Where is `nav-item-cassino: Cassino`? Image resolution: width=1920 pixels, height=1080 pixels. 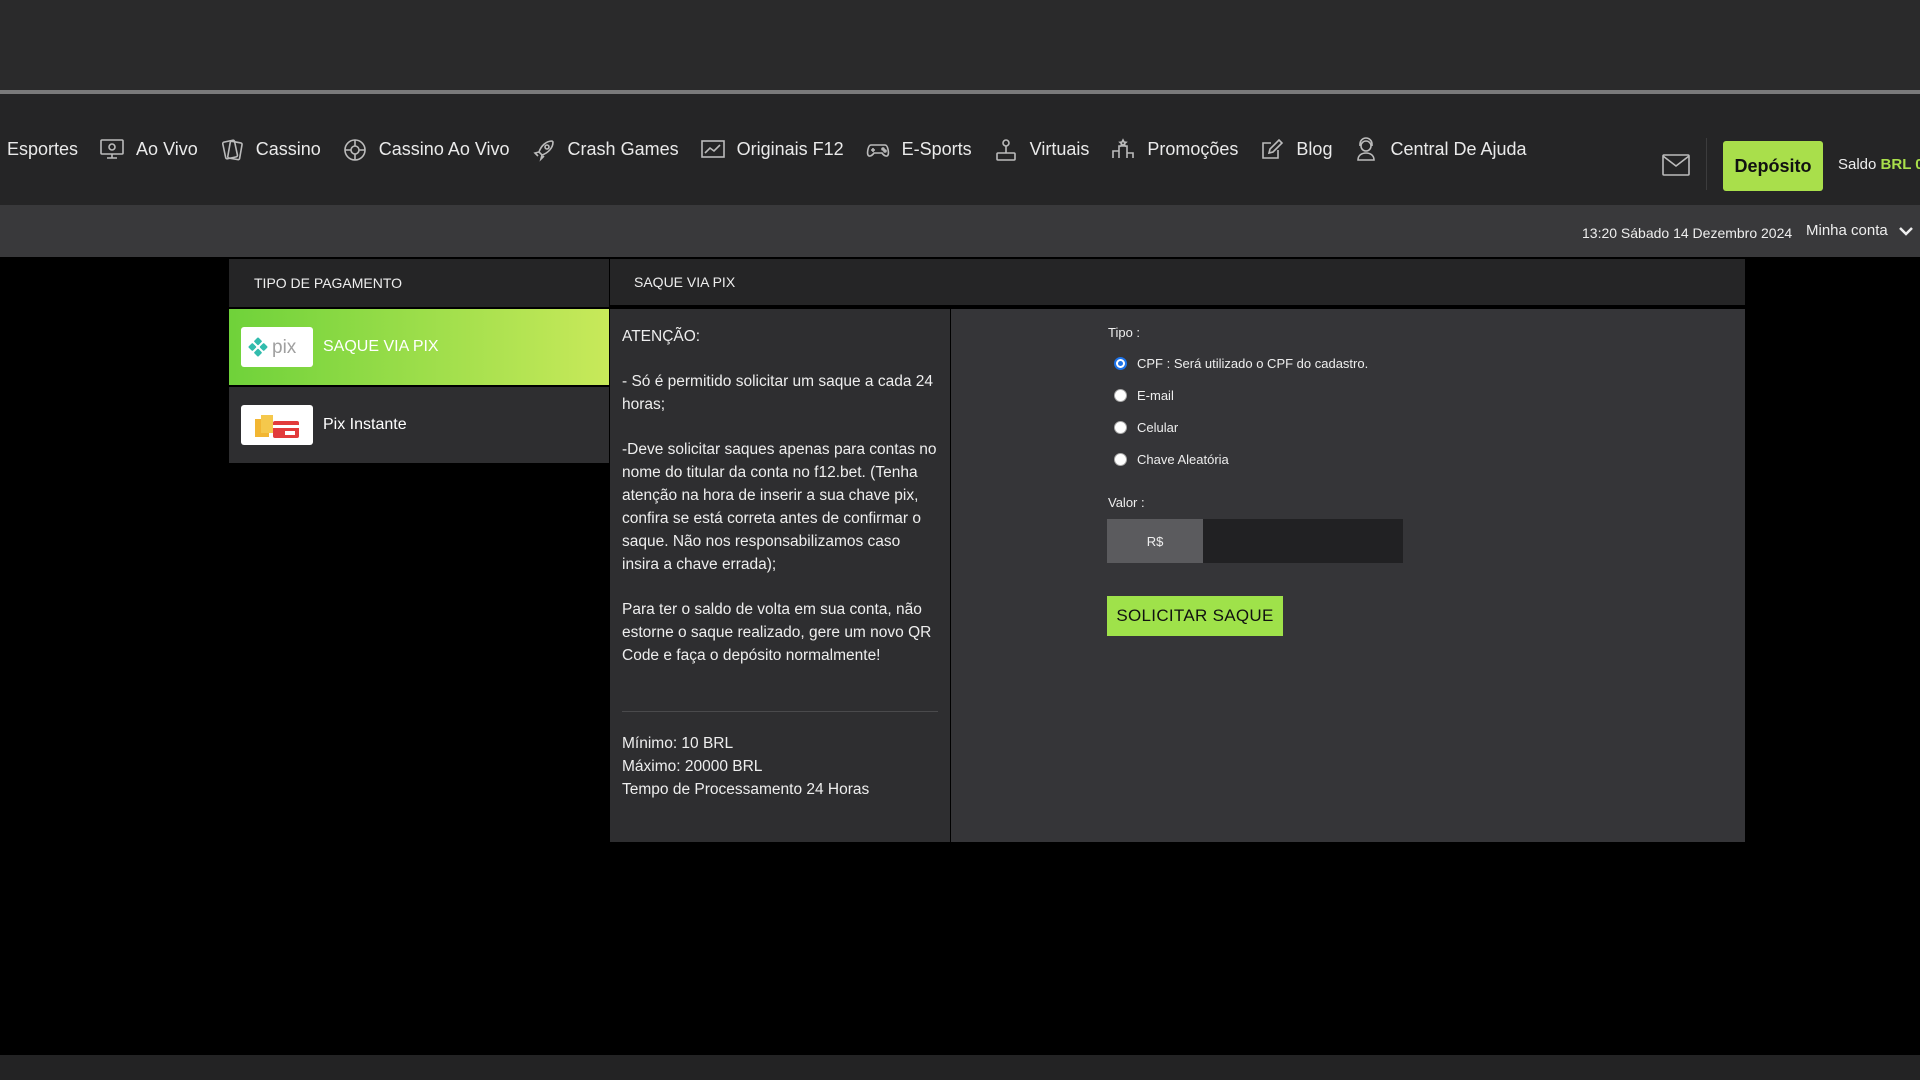 nav-item-cassino: Cassino is located at coordinates (269, 149).